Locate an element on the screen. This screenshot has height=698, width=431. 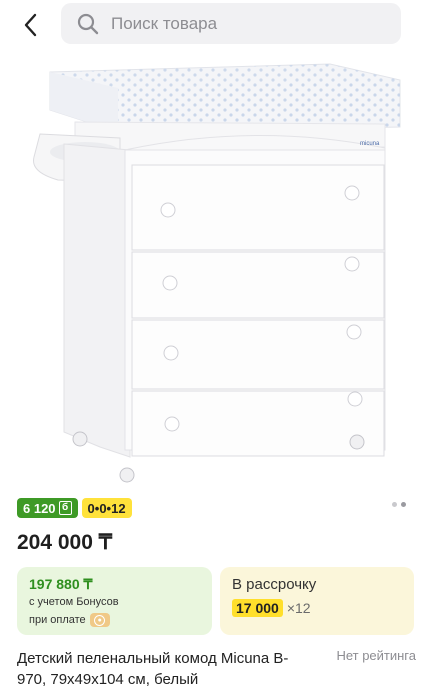
bonus-badge-amount: 6 120 is located at coordinates (39, 508).